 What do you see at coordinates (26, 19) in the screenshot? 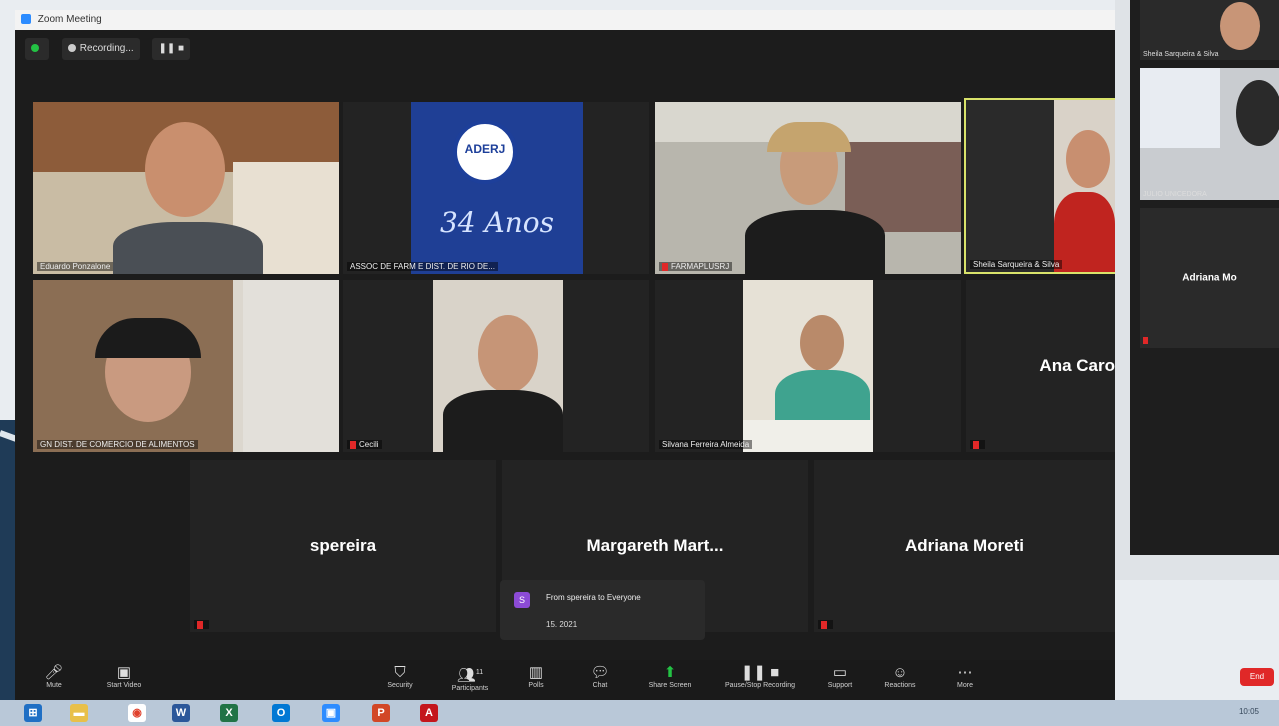
I see `zoom-logo-icon` at bounding box center [26, 19].